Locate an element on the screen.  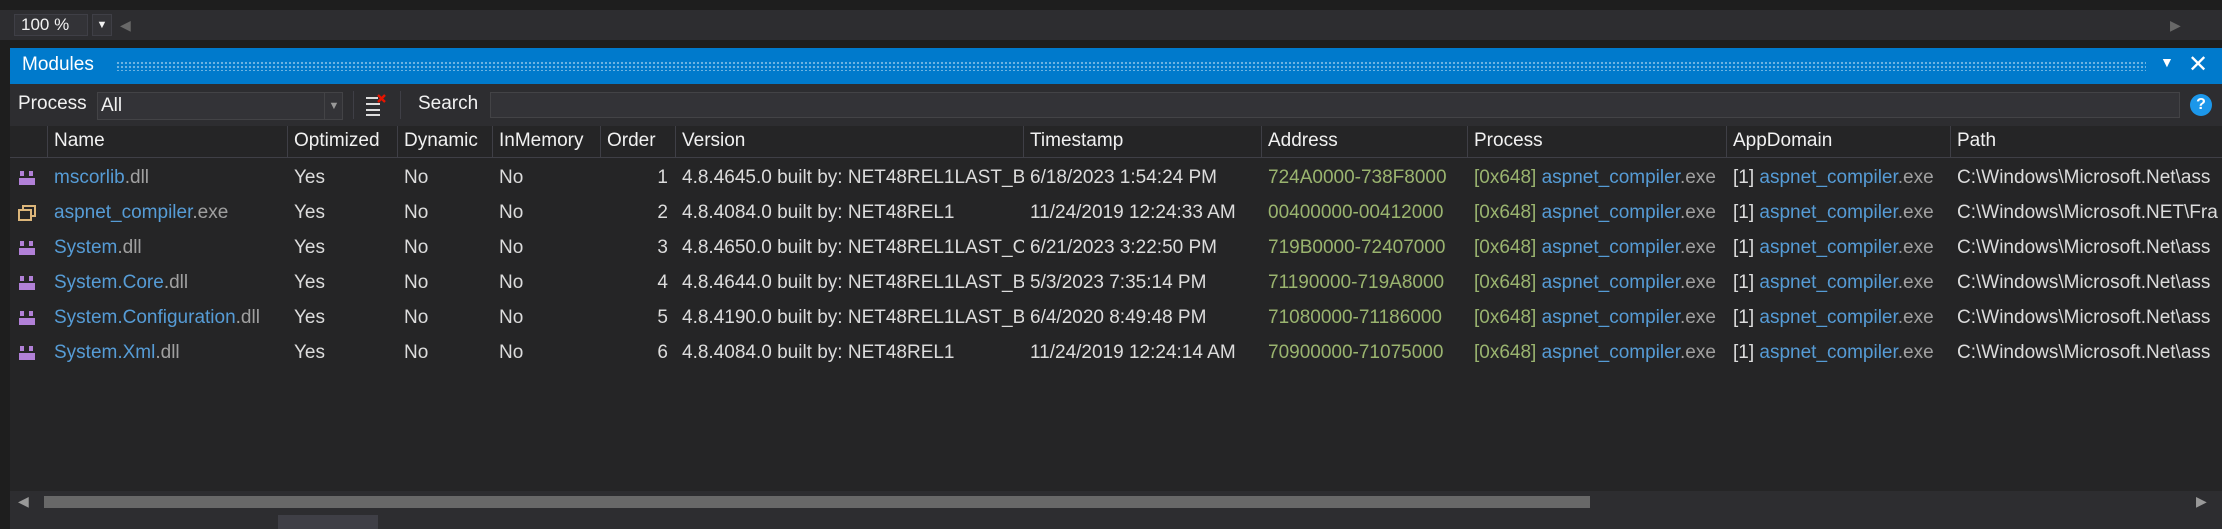
column-header-timestamp: Timestamp is located at coordinates (1143, 142).